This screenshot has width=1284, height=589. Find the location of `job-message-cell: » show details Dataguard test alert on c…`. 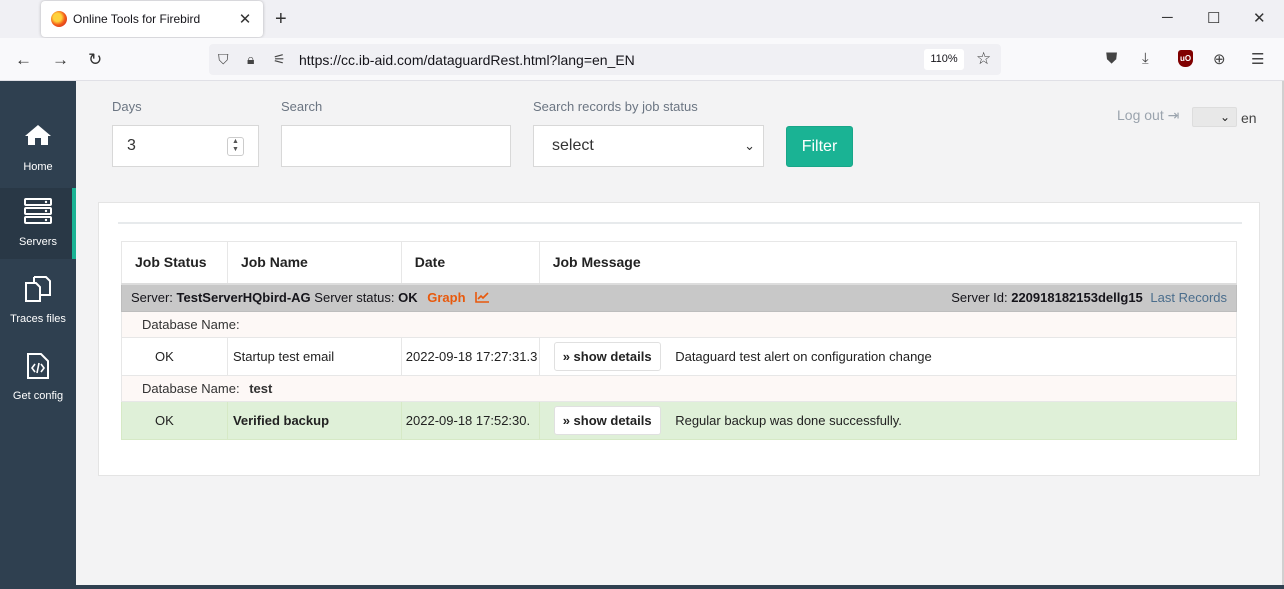

job-message-cell: » show details Dataguard test alert on c… is located at coordinates (888, 356).